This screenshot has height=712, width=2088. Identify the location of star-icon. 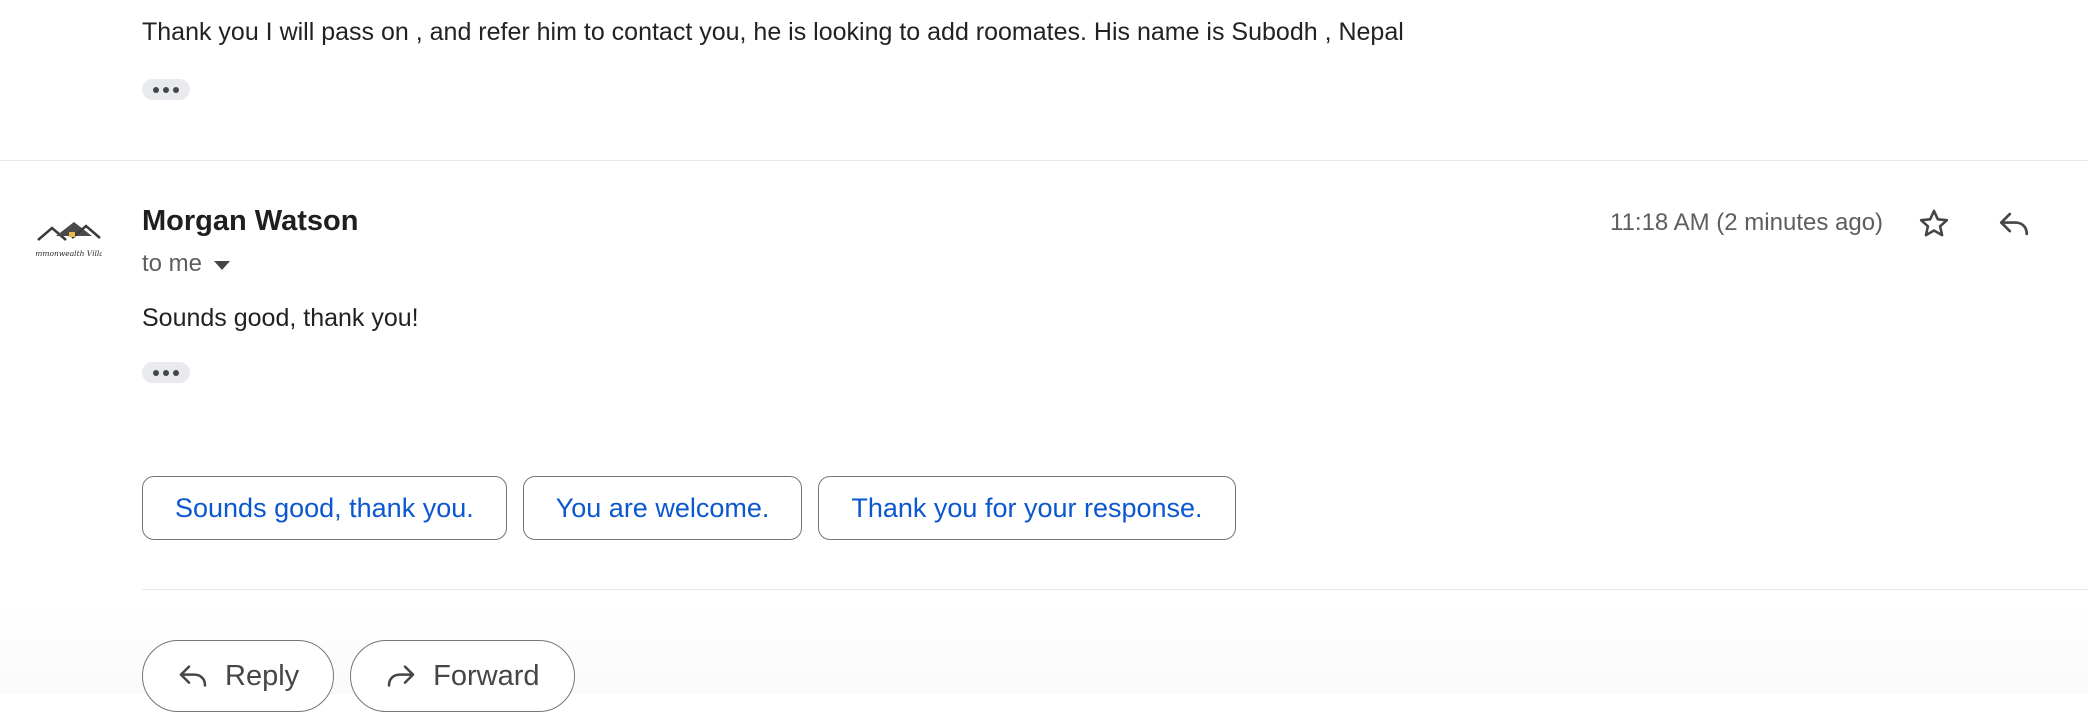
(1934, 223).